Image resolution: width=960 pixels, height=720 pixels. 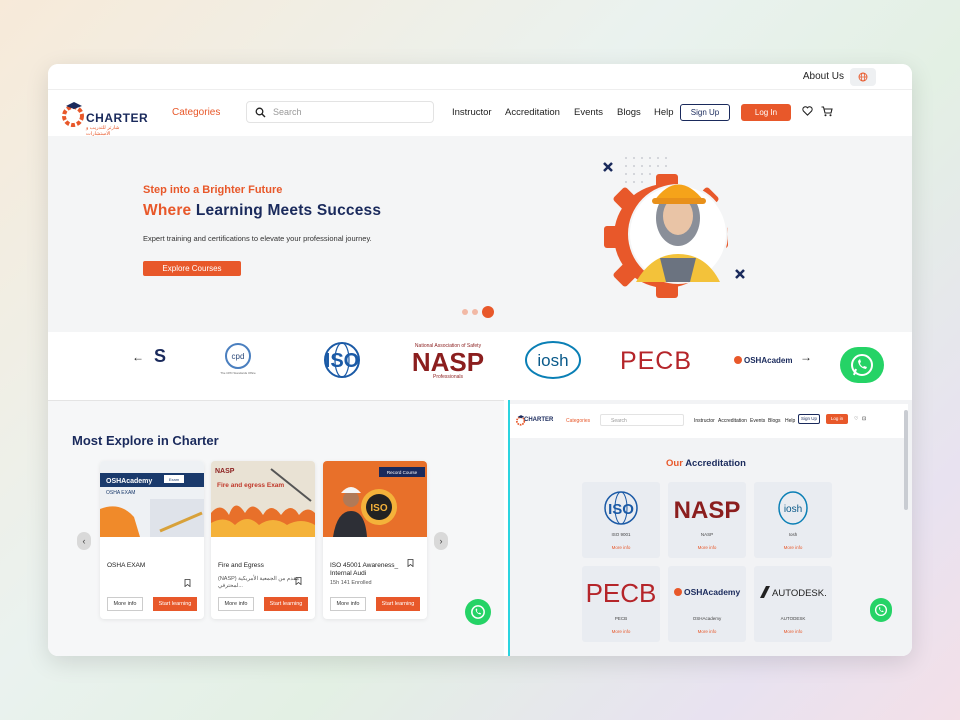 I want to click on mini-nav-blogs: Blogs, so click(x=774, y=421).